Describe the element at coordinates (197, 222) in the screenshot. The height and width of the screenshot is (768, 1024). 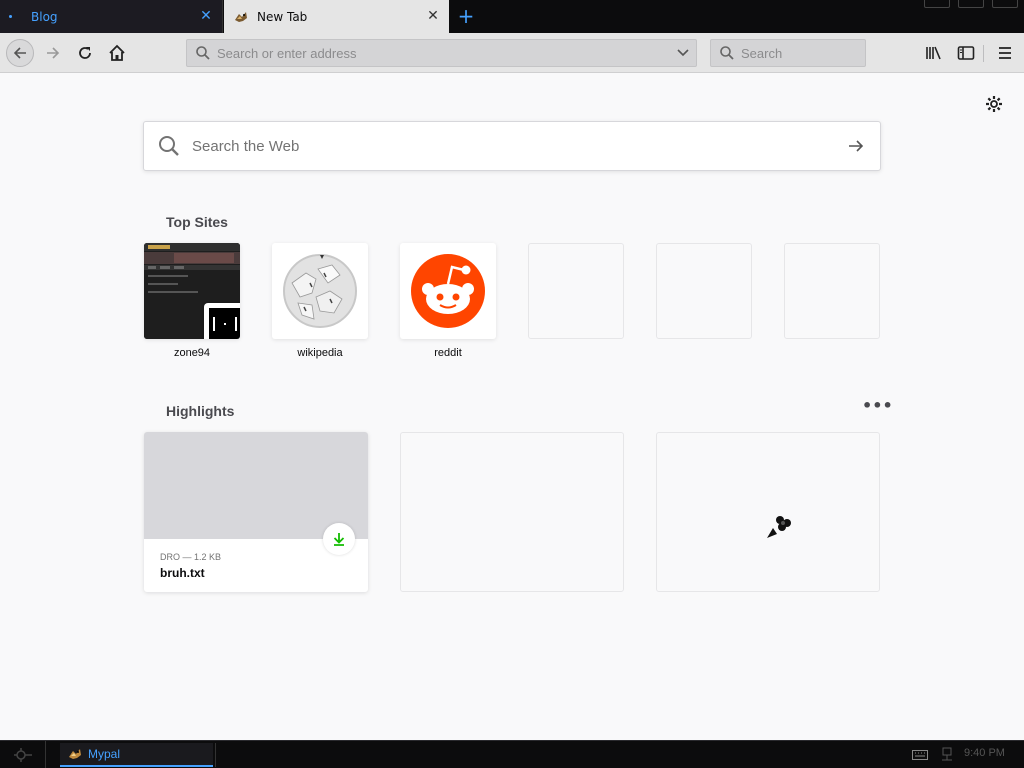
I see `top-sites-heading: Top Sites` at that location.